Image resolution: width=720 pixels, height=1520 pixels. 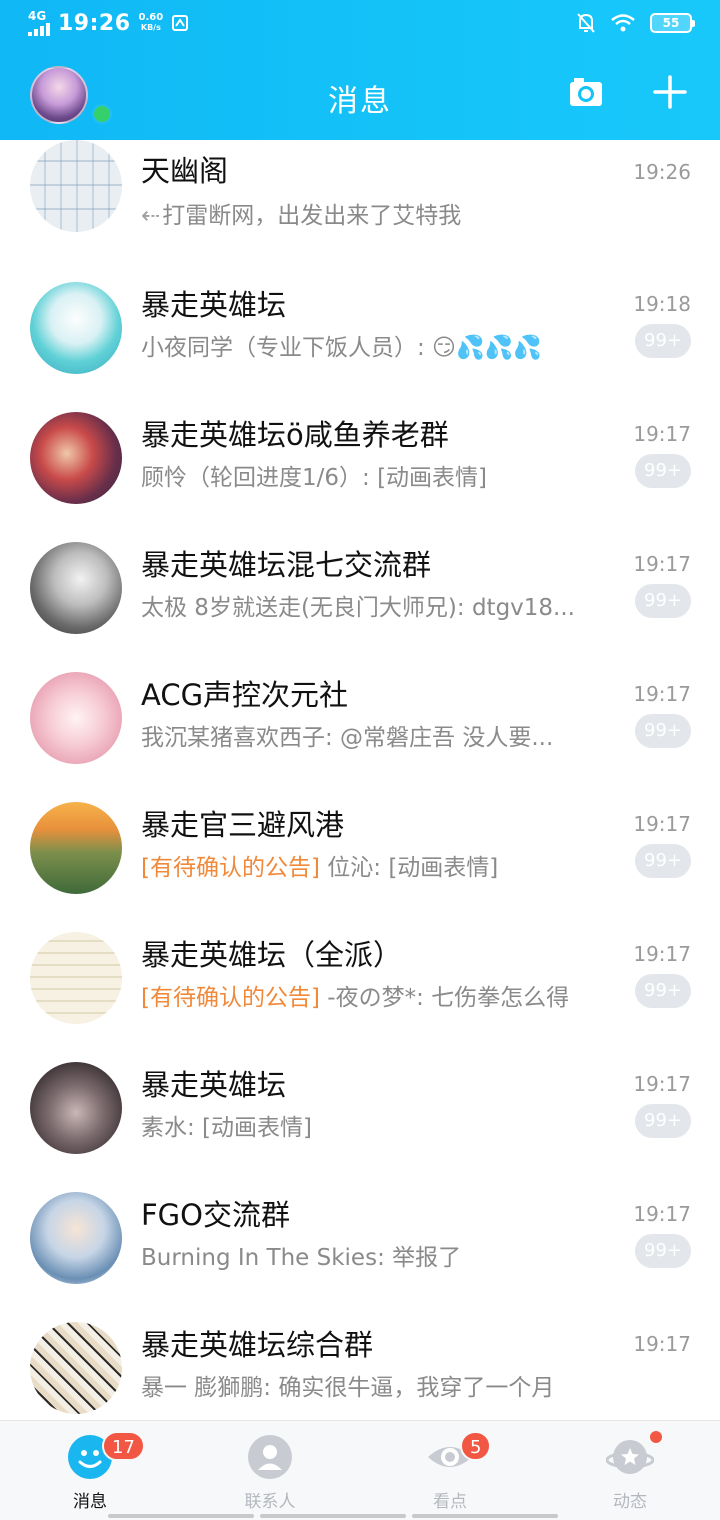 What do you see at coordinates (360, 1470) in the screenshot?
I see `bottom-tab-bar: 17 消息 联系人 5 看点 动态` at bounding box center [360, 1470].